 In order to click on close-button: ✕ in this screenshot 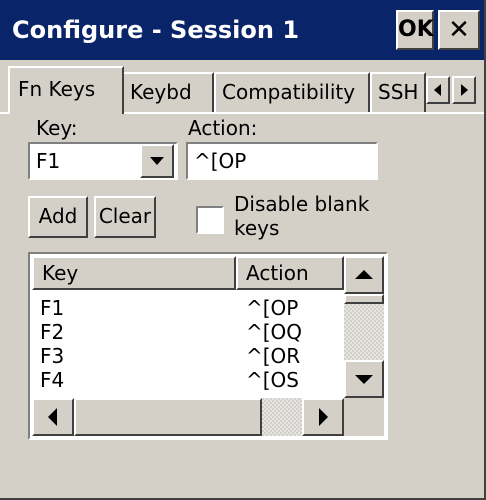, I will do `click(459, 30)`.